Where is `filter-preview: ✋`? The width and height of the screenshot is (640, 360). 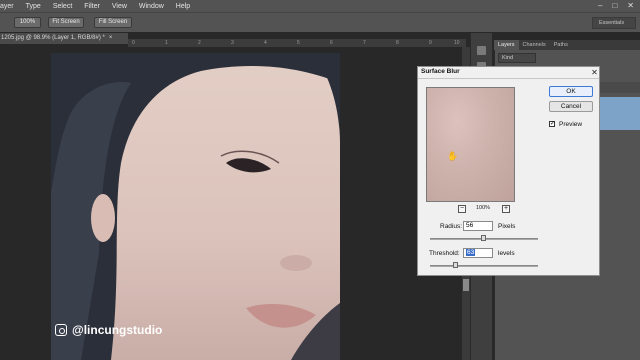
filter-preview: ✋ is located at coordinates (470, 144).